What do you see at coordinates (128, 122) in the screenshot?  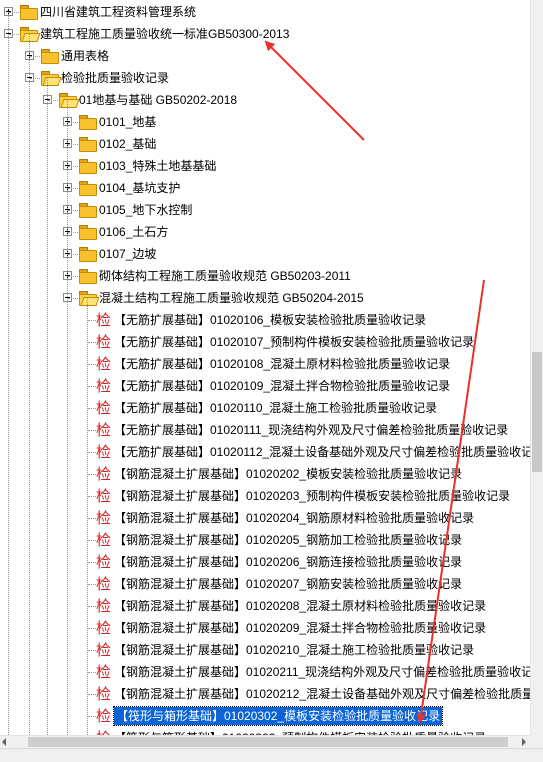 I see `tree-item-label: 0101_地基` at bounding box center [128, 122].